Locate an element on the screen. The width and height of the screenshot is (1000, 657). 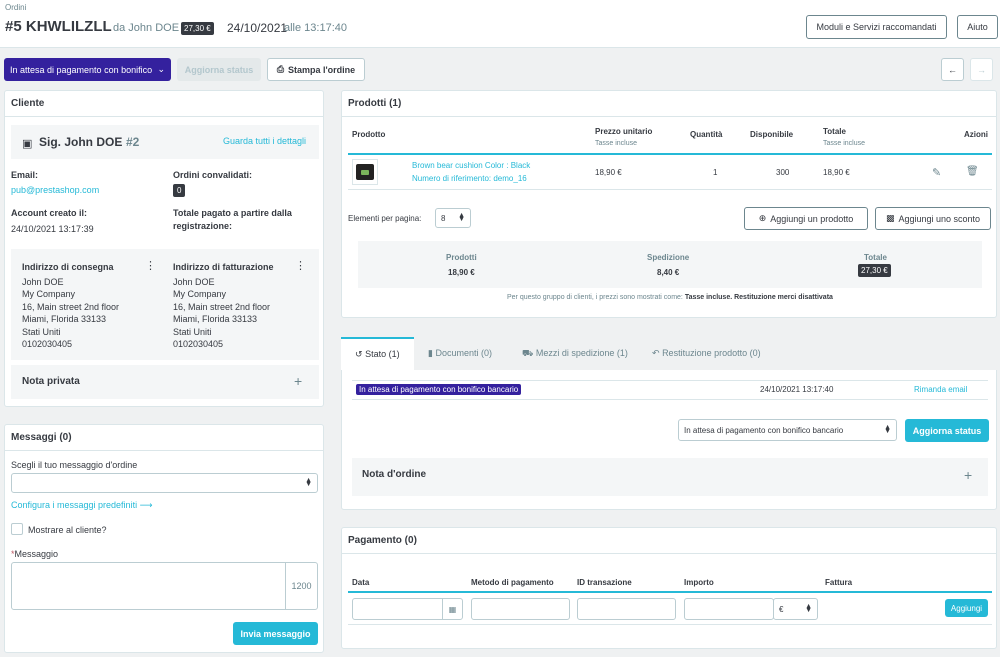
printer-icon: ⎙ is located at coordinates (280, 69).